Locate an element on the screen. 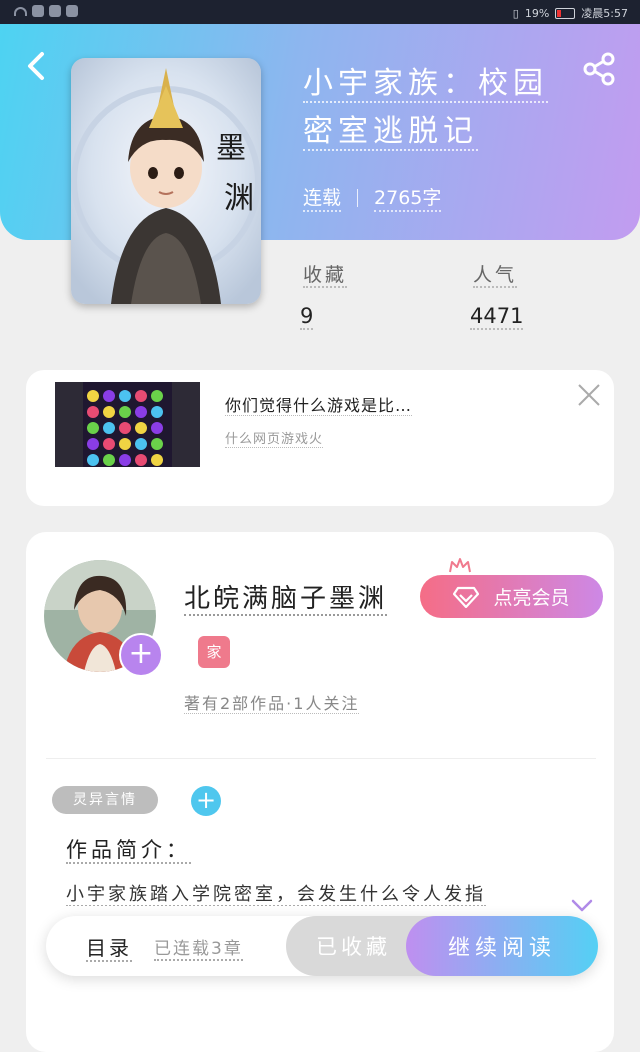 This screenshot has height=1052, width=640. book-title: 小宇家族：校园 密室逃脱记 is located at coordinates (443, 108).